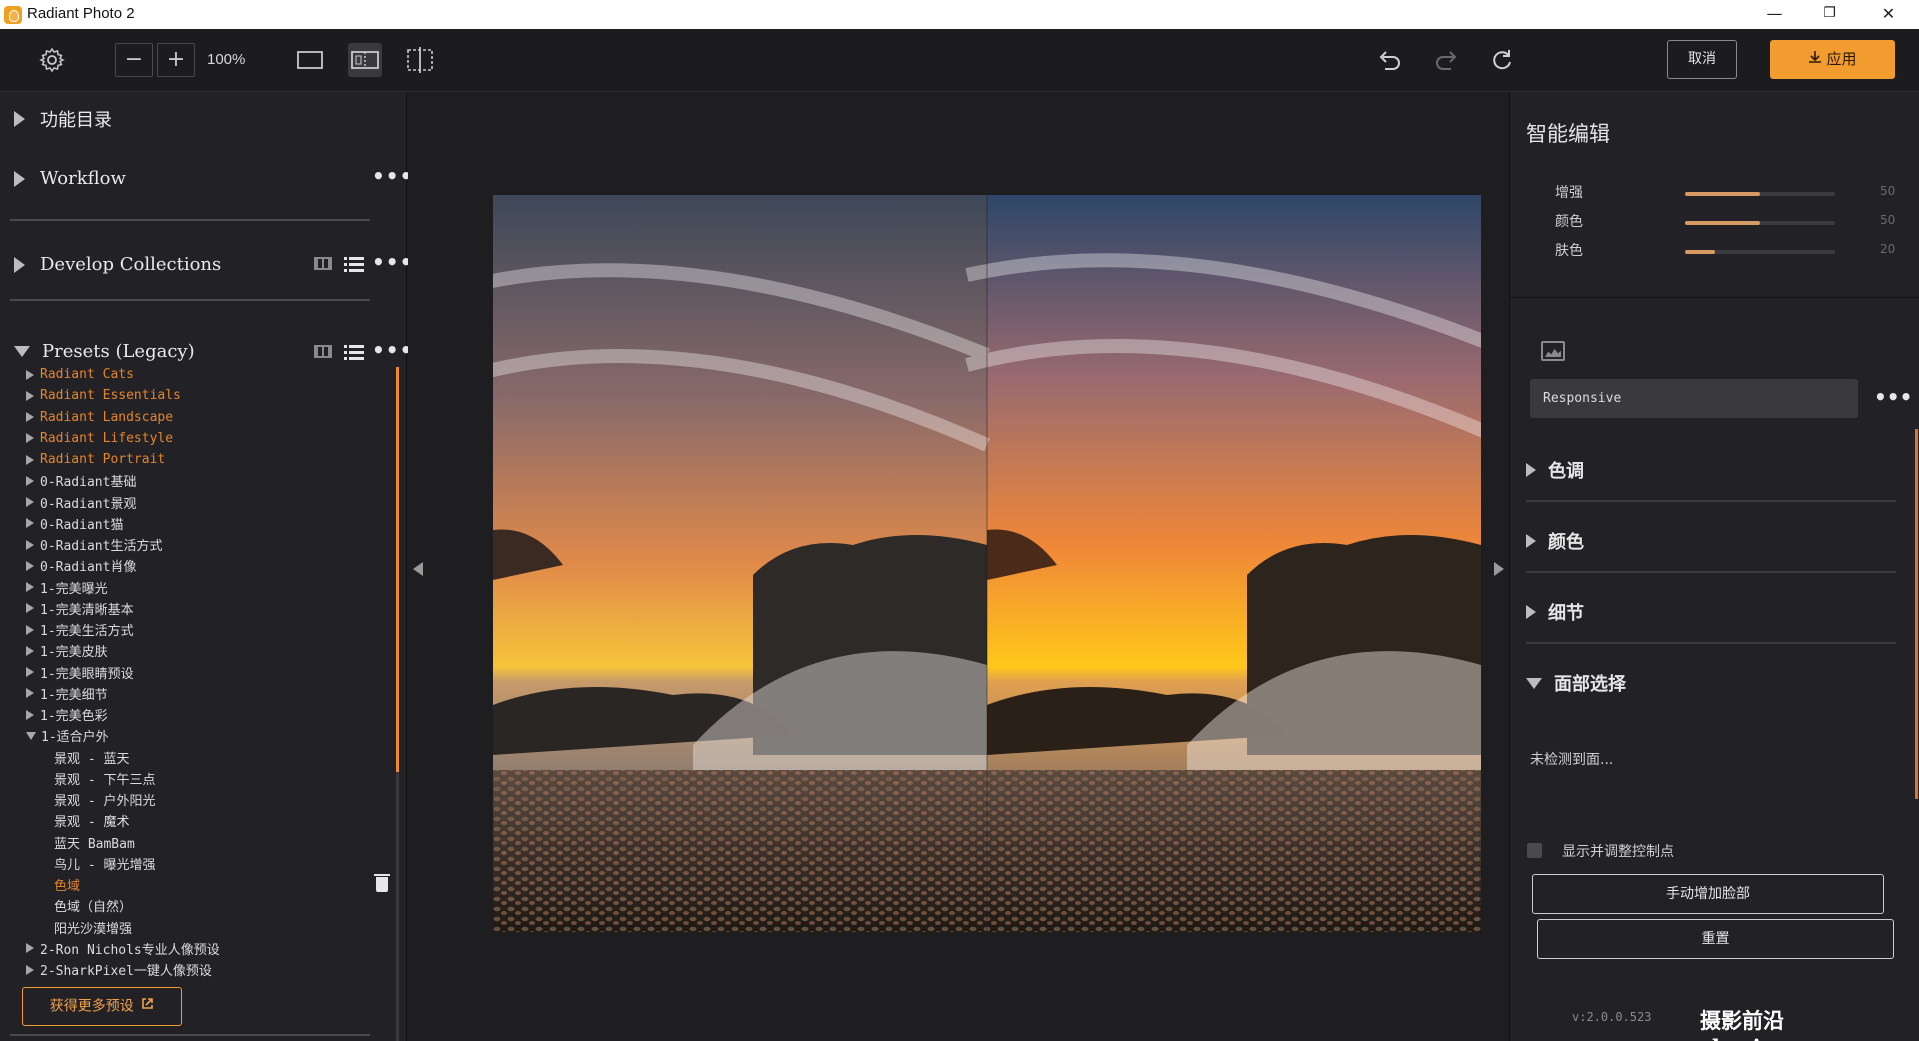 The width and height of the screenshot is (1919, 1041). Describe the element at coordinates (1590, 684) in the screenshot. I see `section-label: 面部选择` at that location.